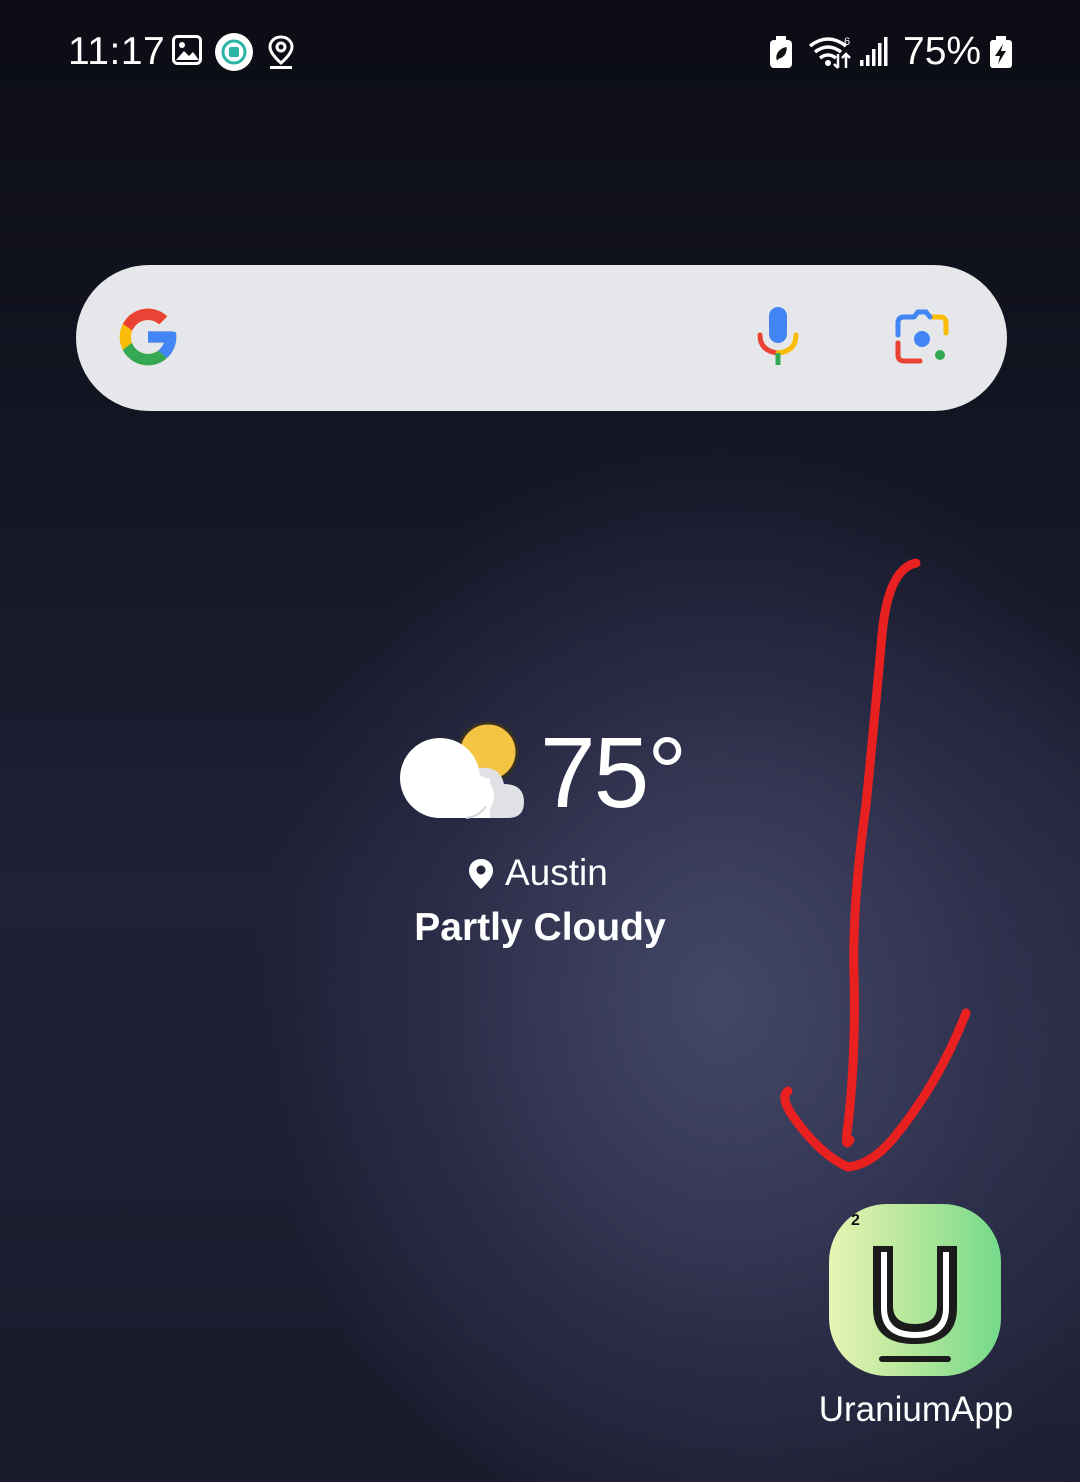 Image resolution: width=1080 pixels, height=1482 pixels. I want to click on weather-city: Austin, so click(556, 872).